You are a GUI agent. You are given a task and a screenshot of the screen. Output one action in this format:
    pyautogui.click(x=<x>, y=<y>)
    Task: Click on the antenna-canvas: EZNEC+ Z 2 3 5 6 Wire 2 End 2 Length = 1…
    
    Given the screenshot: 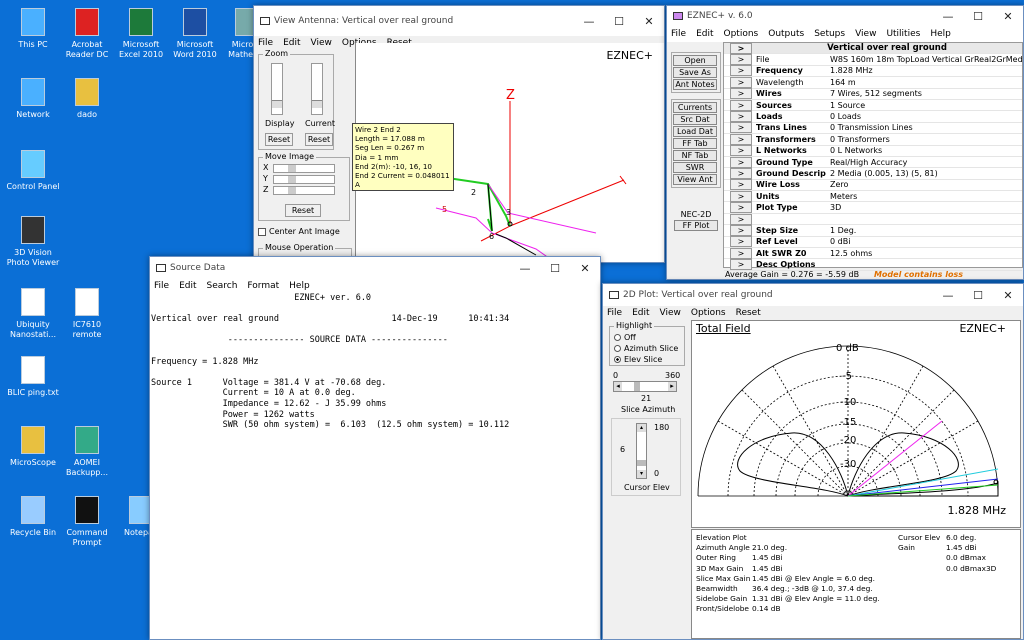 What is the action you would take?
    pyautogui.click(x=508, y=152)
    